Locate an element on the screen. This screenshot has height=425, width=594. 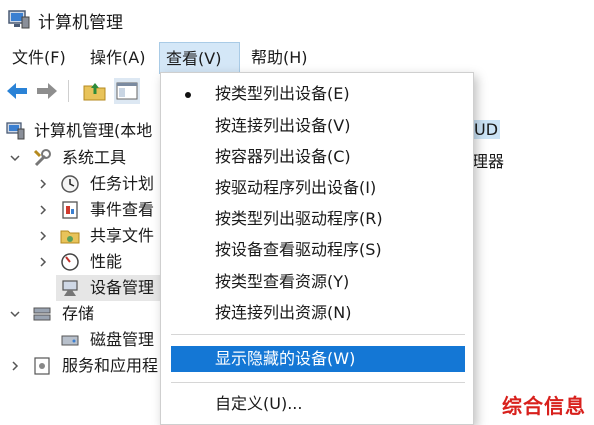
menu-item-resources-by-connection: 按连接列出资源(N) is located at coordinates (318, 313).